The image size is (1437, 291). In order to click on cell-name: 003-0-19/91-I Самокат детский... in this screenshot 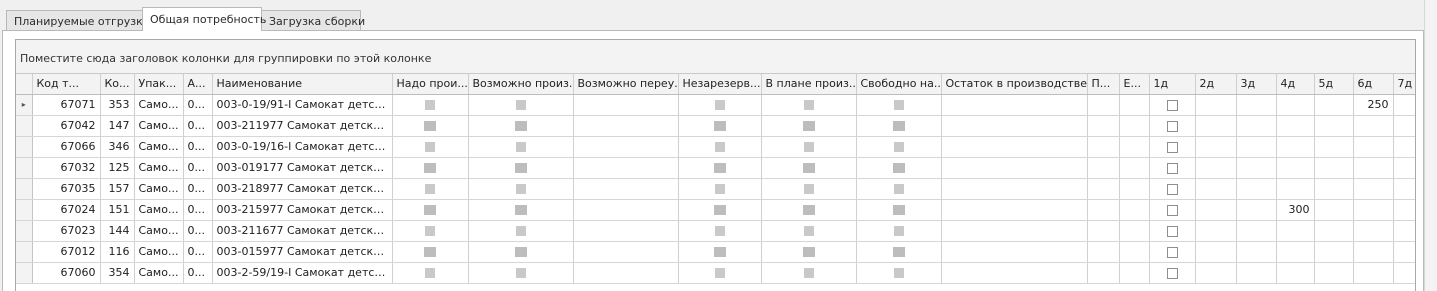, I will do `click(302, 105)`.